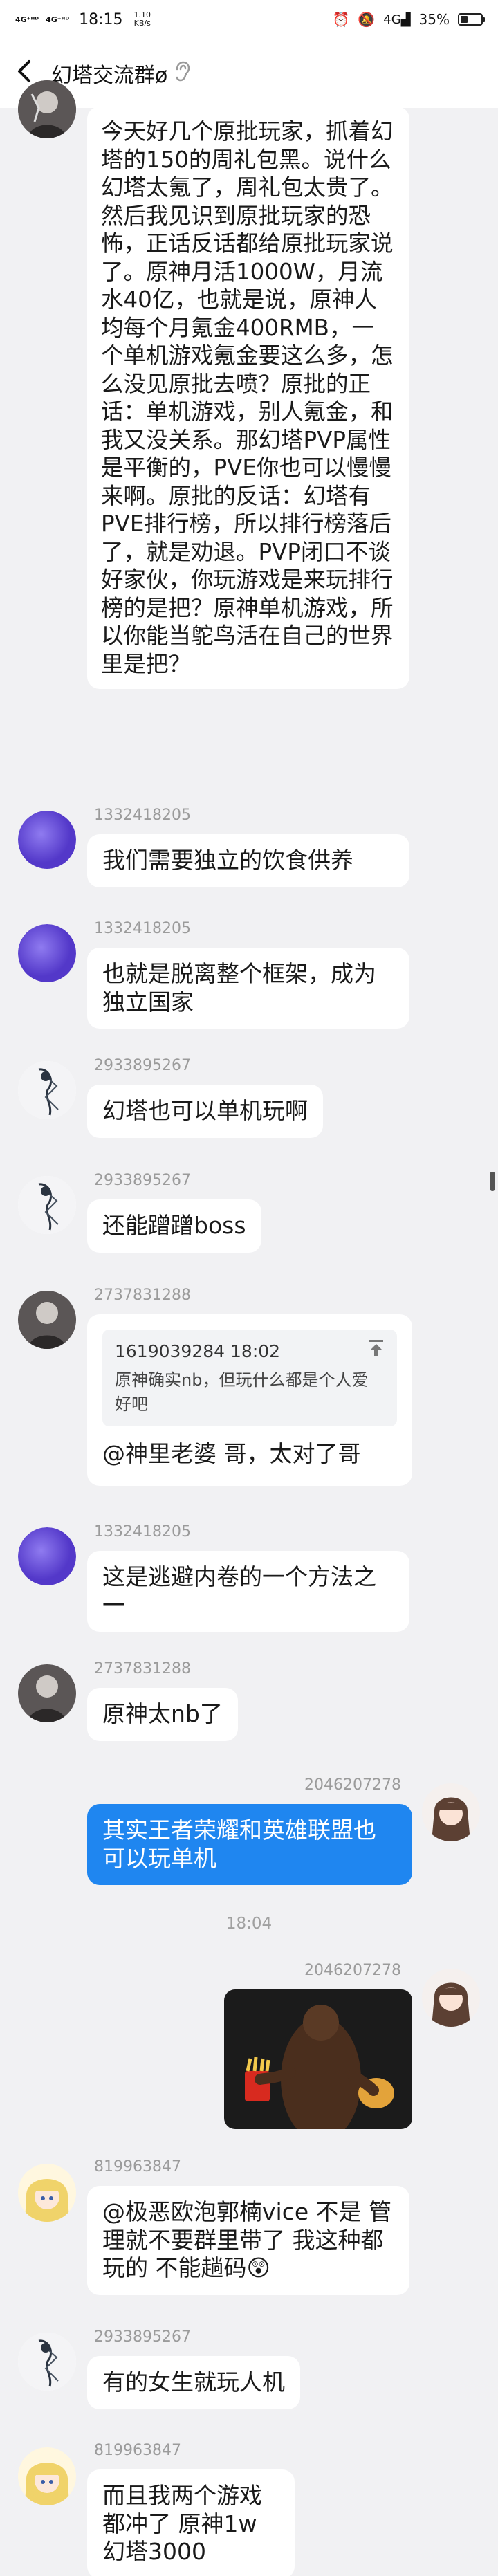 Image resolution: width=498 pixels, height=2576 pixels. What do you see at coordinates (239, 1591) in the screenshot?
I see `message-text: 这是逃避内卷的一个方法之一` at bounding box center [239, 1591].